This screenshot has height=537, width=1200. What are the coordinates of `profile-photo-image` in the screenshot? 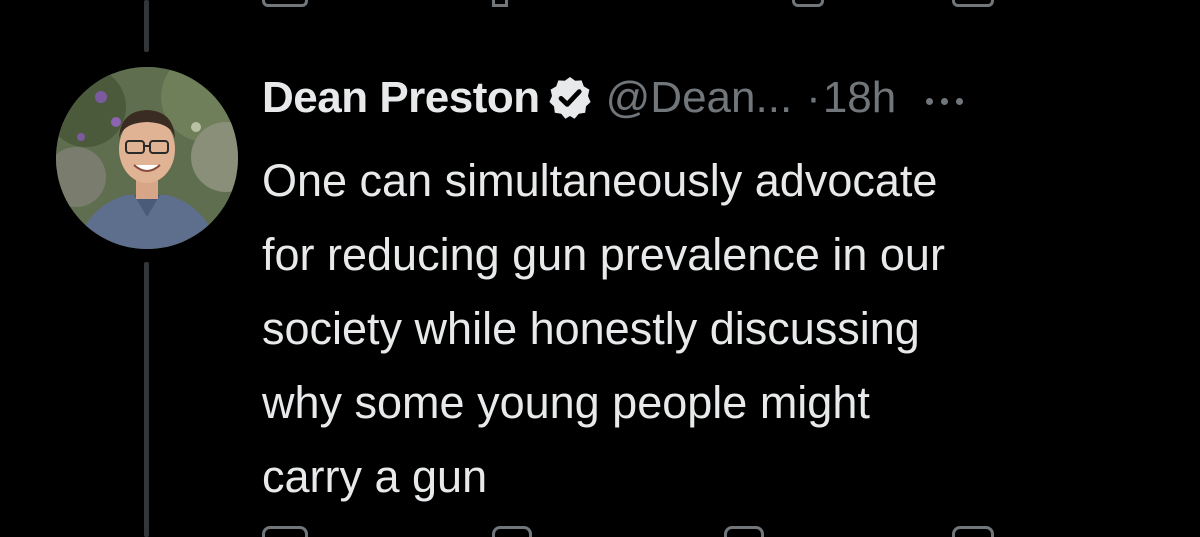 It's located at (147, 158).